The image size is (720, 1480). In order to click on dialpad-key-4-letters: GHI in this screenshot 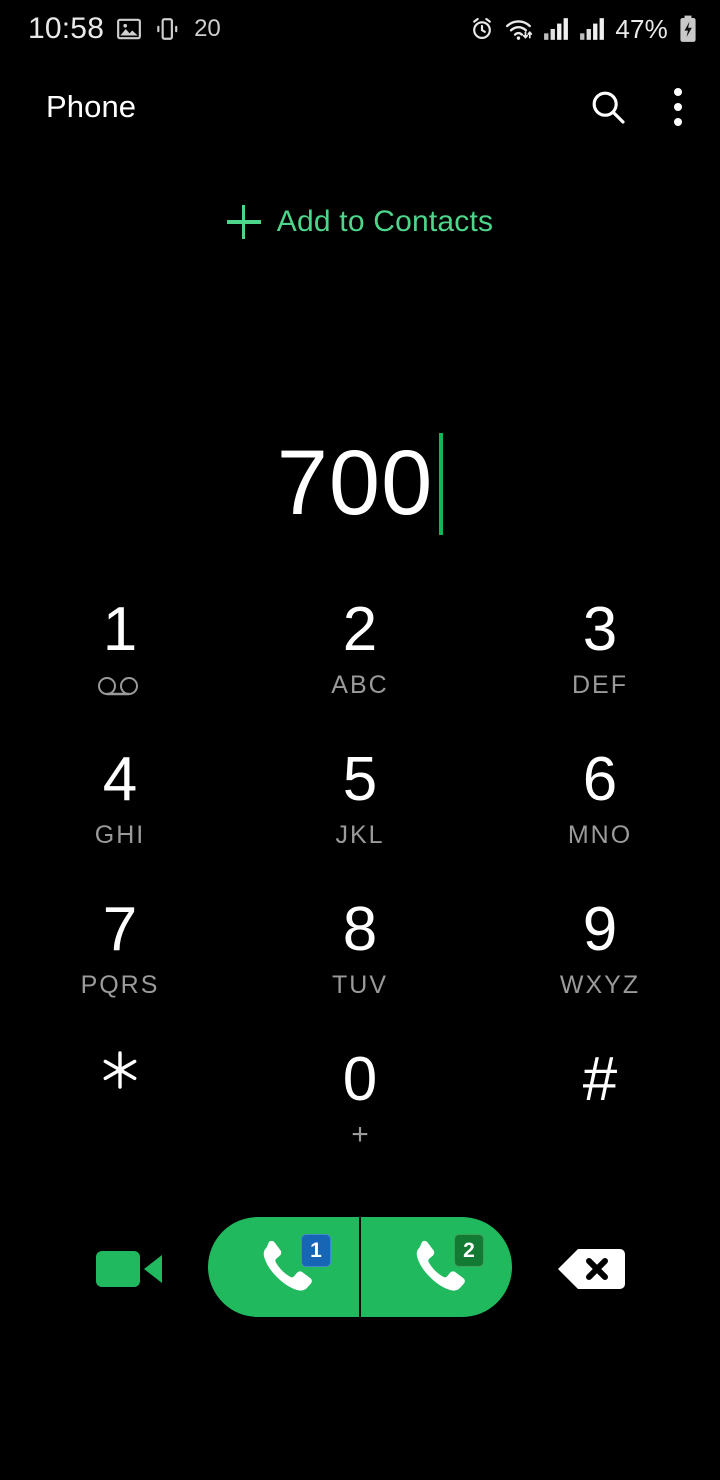, I will do `click(120, 835)`.